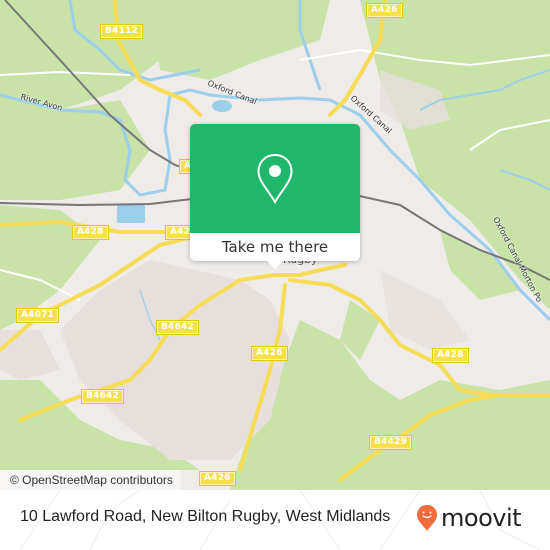  I want to click on moovit-pin-icon, so click(427, 518).